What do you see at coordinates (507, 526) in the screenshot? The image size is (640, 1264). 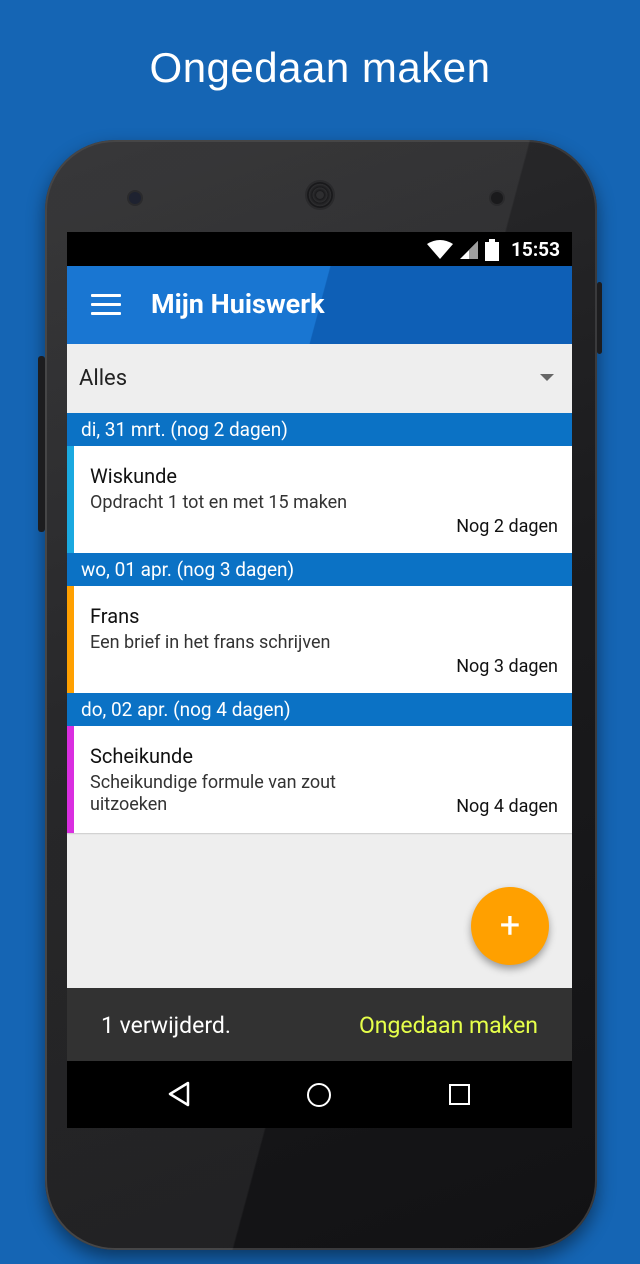 I see `homework-due: Nog 2 dagen` at bounding box center [507, 526].